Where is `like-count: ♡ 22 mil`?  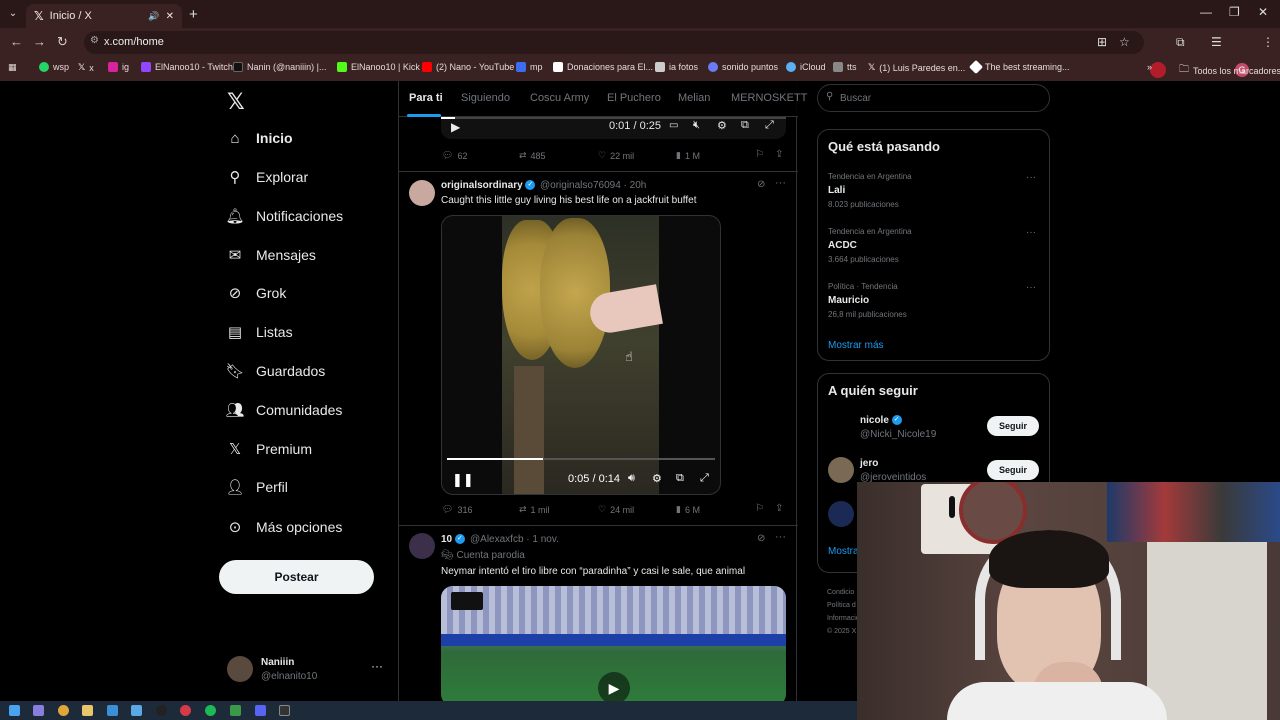 like-count: ♡ 22 mil is located at coordinates (616, 155).